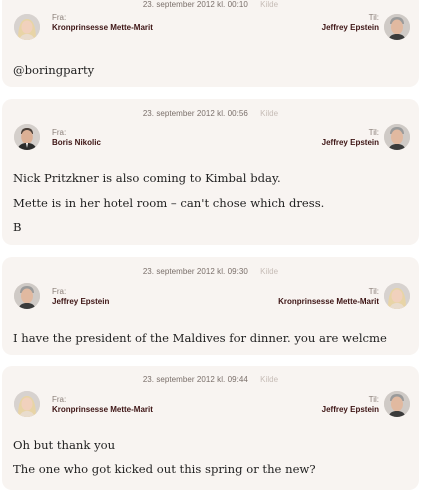 The height and width of the screenshot is (499, 421). I want to click on sender-info: Fra: Boris Nikolic, so click(76, 138).